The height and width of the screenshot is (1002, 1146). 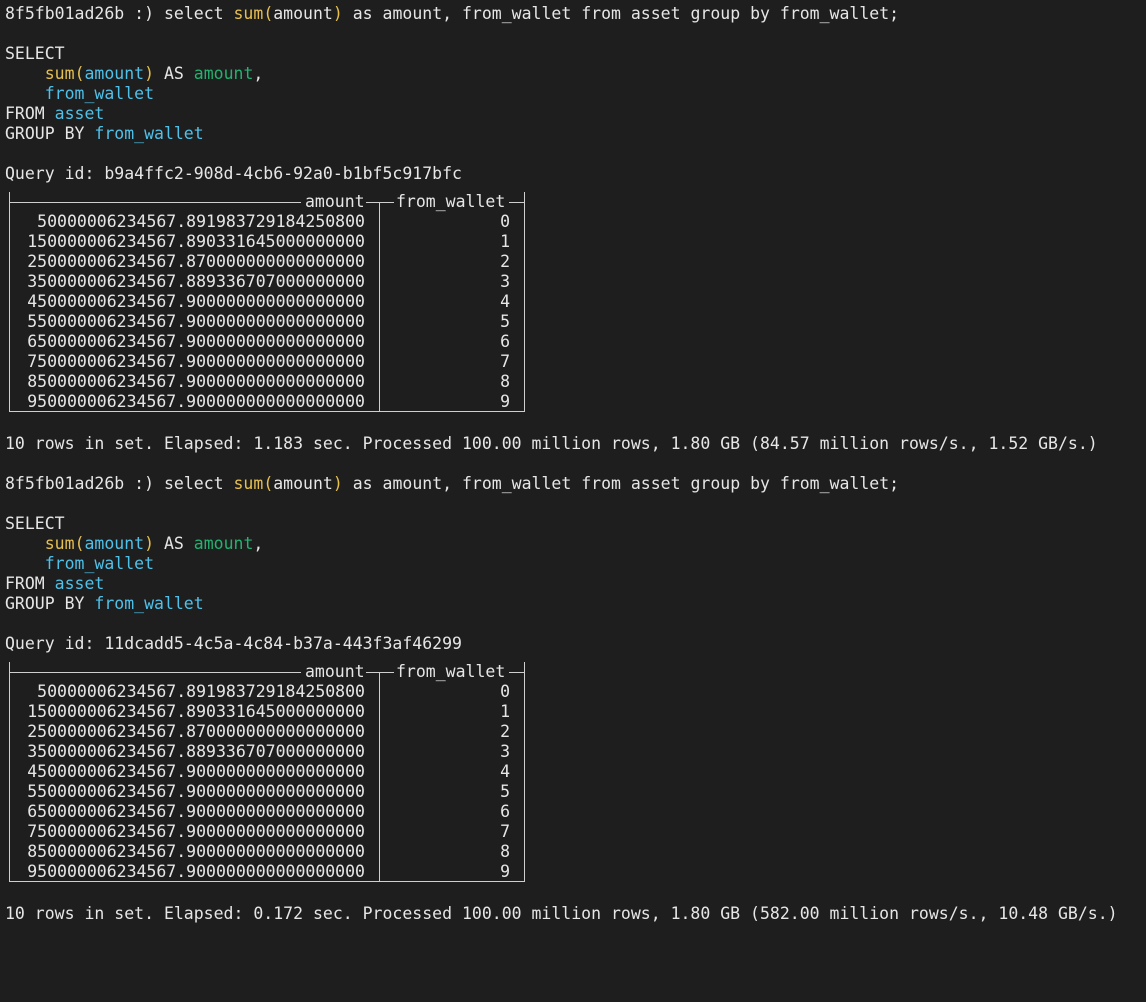 What do you see at coordinates (505, 691) in the screenshot?
I see `cell-from-wallet: 0` at bounding box center [505, 691].